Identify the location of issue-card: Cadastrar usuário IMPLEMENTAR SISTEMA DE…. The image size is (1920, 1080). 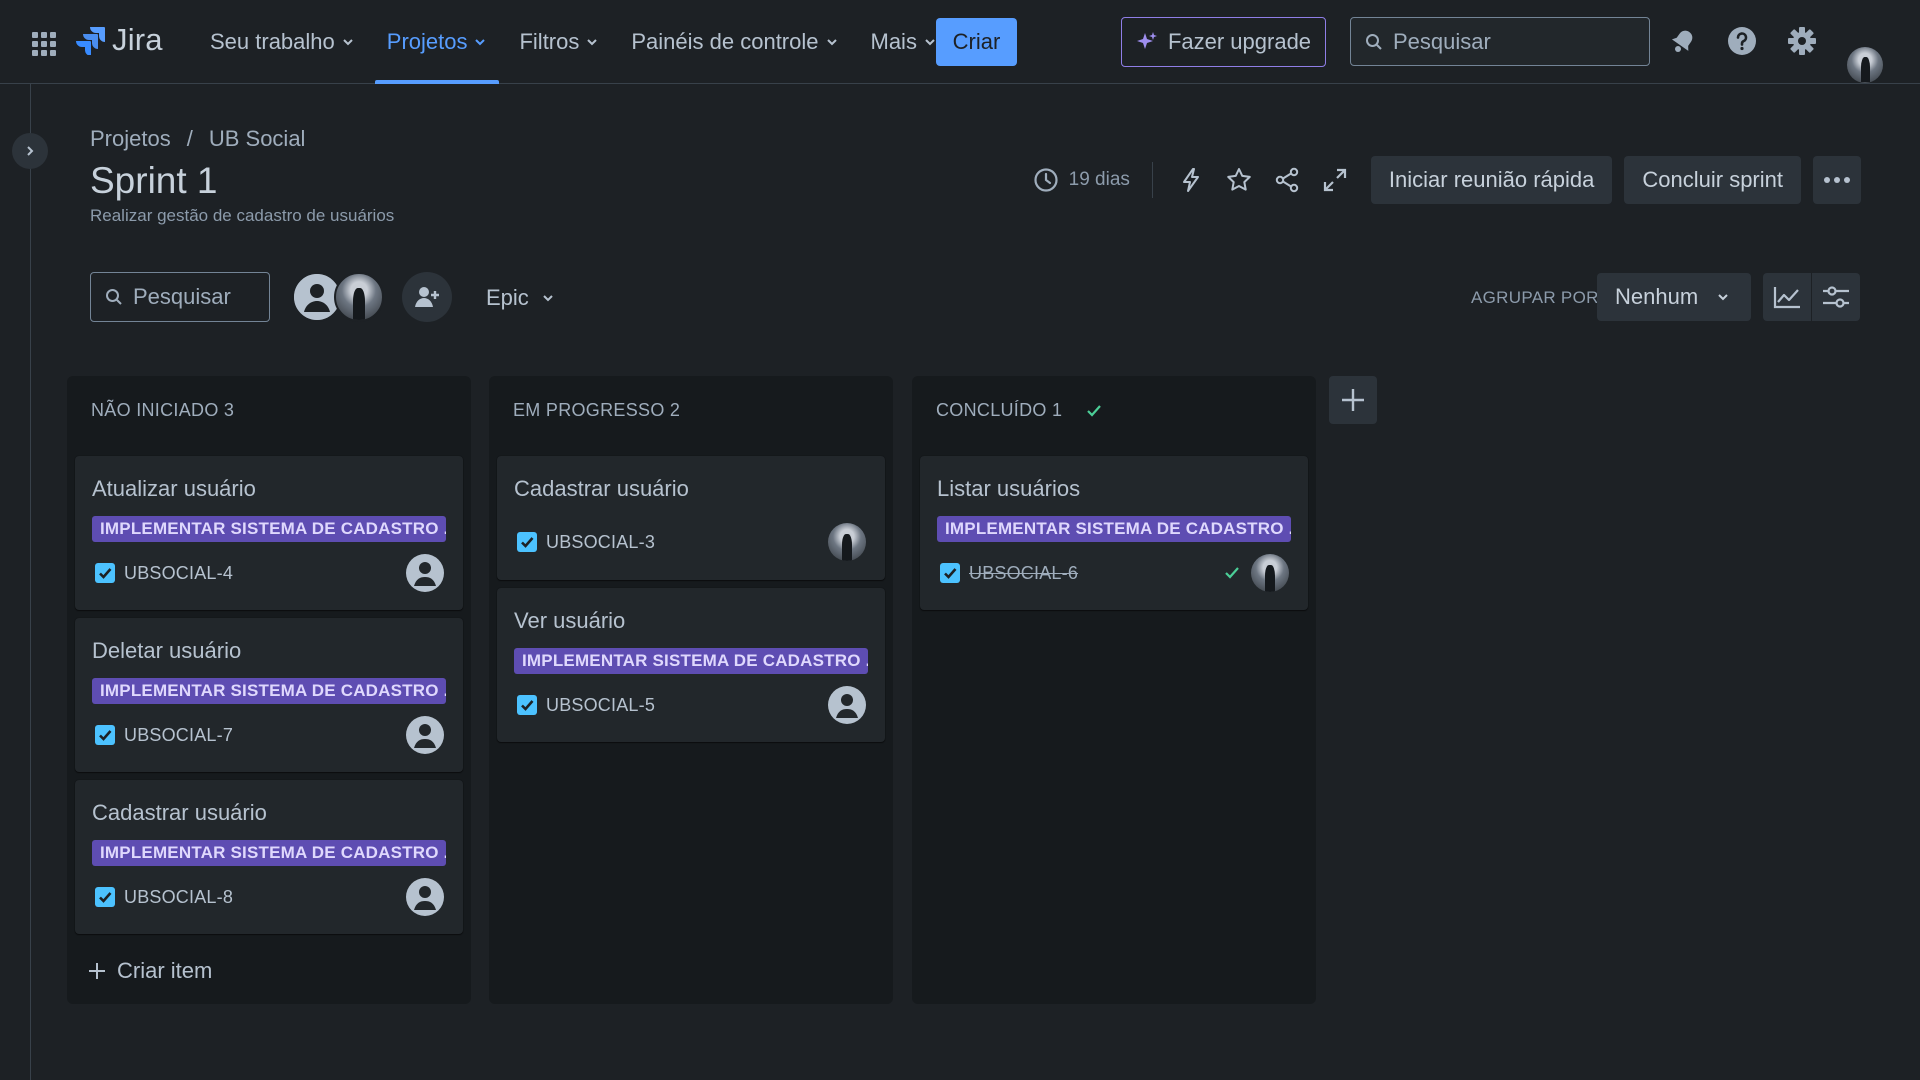
(269, 857).